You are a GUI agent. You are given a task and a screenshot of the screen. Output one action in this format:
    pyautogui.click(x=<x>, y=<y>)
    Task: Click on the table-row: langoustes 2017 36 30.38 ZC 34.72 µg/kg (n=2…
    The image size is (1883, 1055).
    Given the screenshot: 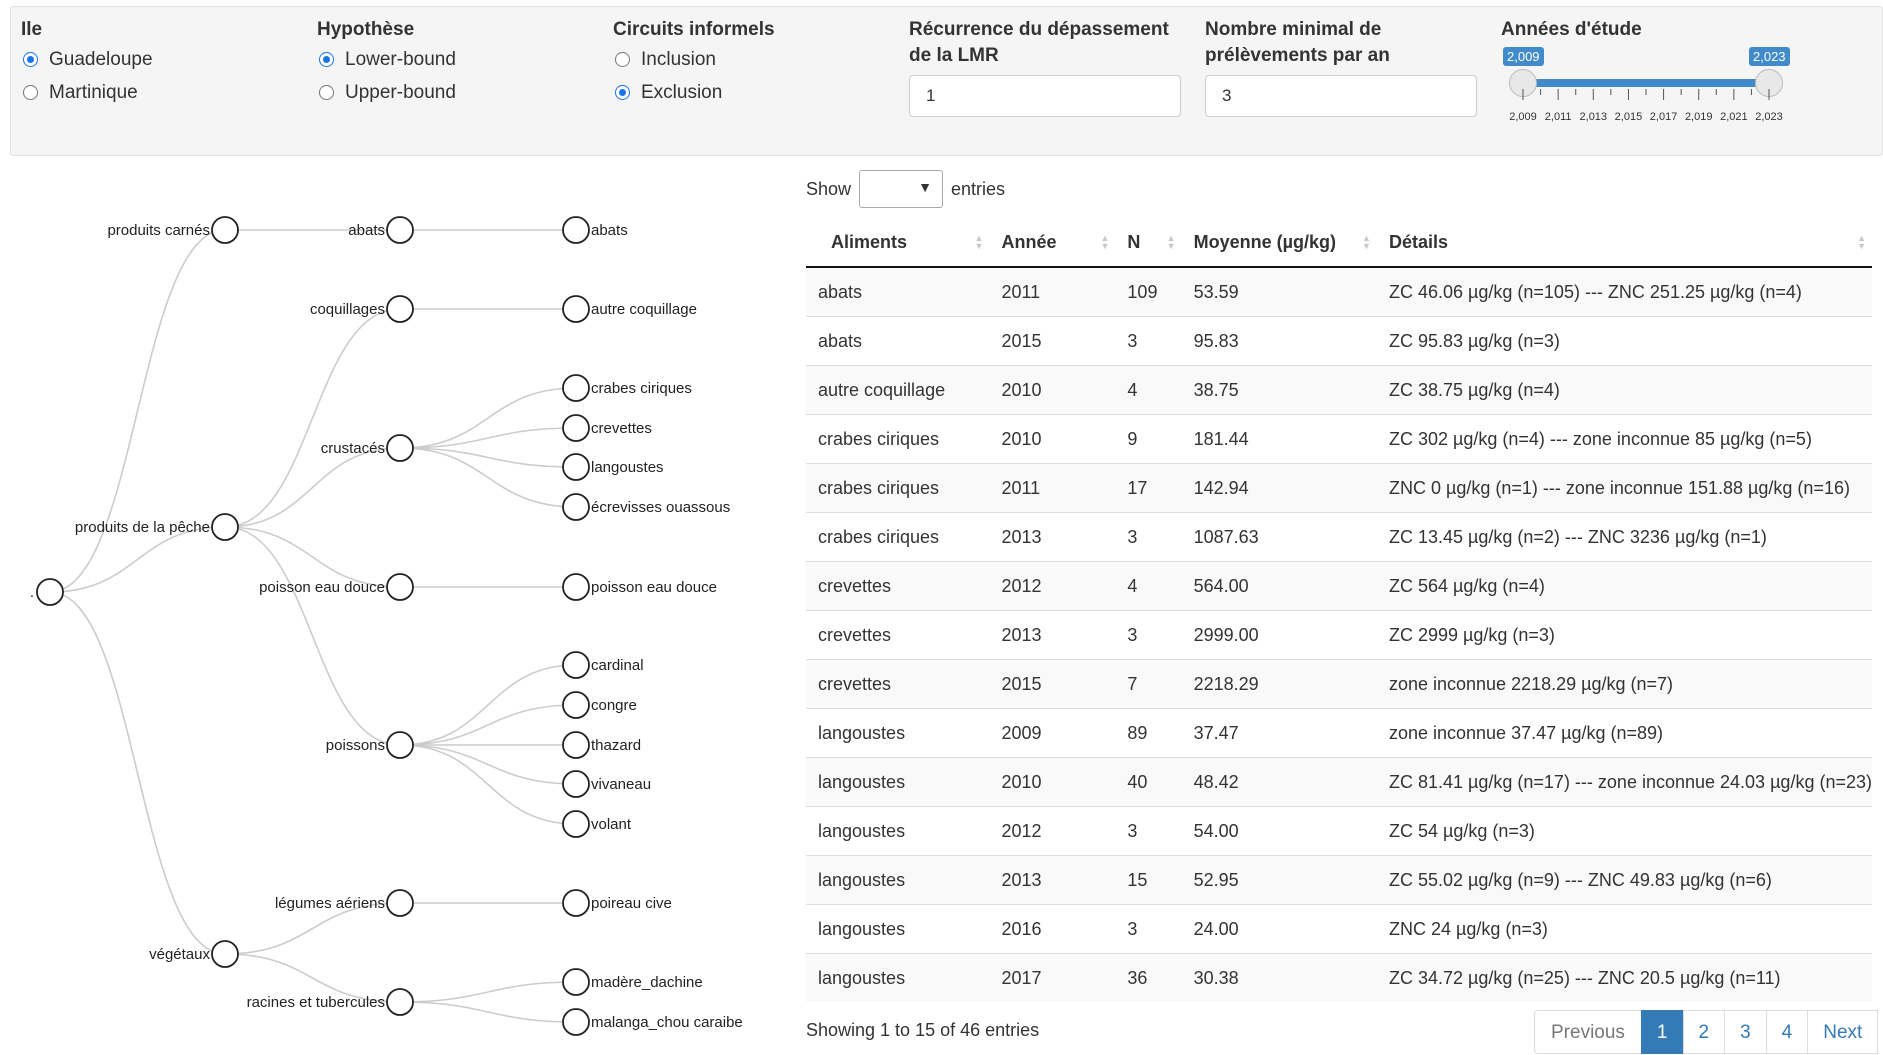 What is the action you would take?
    pyautogui.click(x=1339, y=977)
    